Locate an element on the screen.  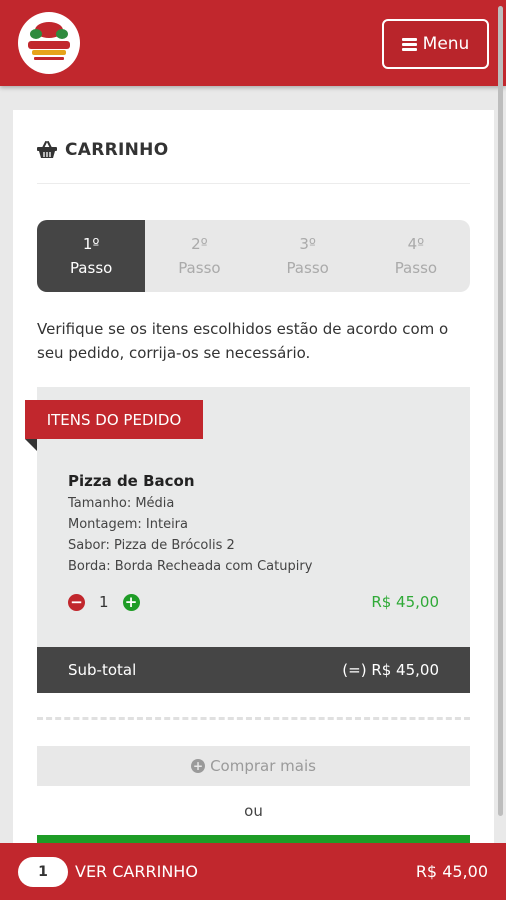
decrease-quantity-button: − is located at coordinates (76, 602).